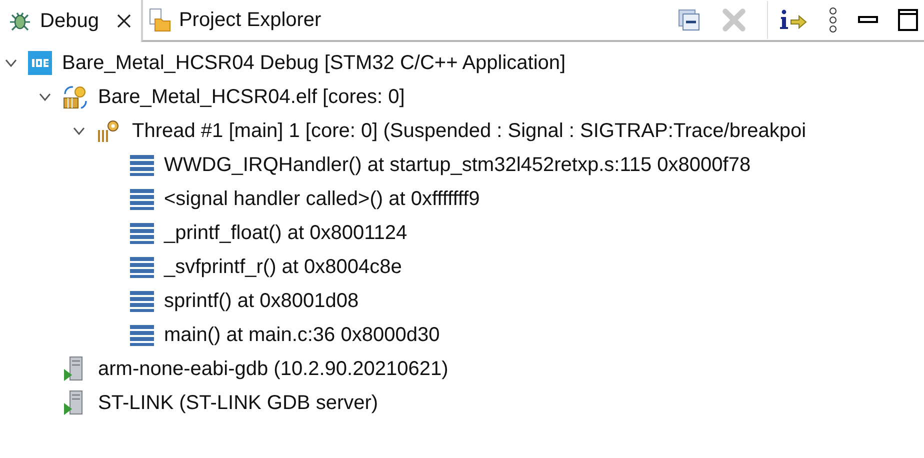 The width and height of the screenshot is (924, 458). I want to click on collapse-all-icon, so click(689, 20).